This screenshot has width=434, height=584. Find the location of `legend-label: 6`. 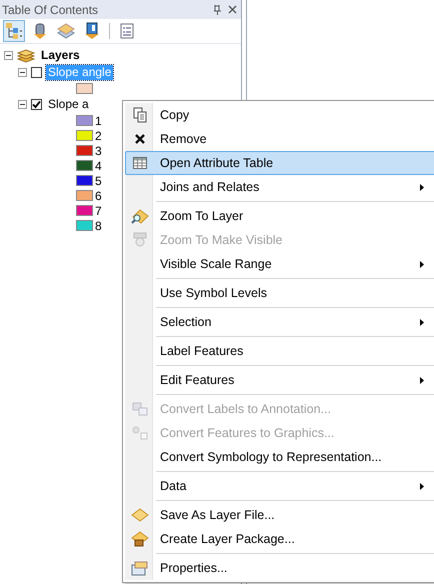

legend-label: 6 is located at coordinates (98, 195).